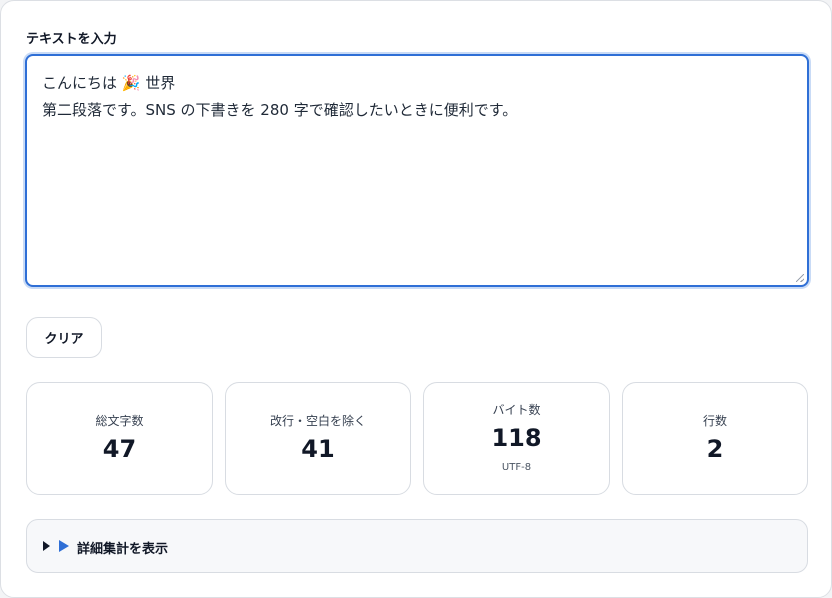 This screenshot has height=598, width=832. What do you see at coordinates (119, 421) in the screenshot?
I see `stat-label: 総文字数` at bounding box center [119, 421].